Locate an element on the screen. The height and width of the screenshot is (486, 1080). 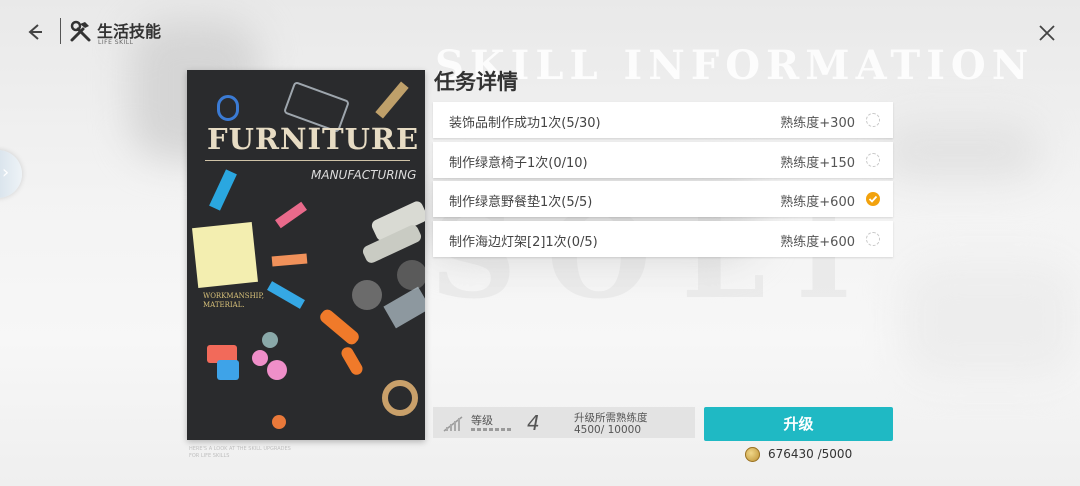
page-subtitle: LIFE SKILL is located at coordinates (116, 42).